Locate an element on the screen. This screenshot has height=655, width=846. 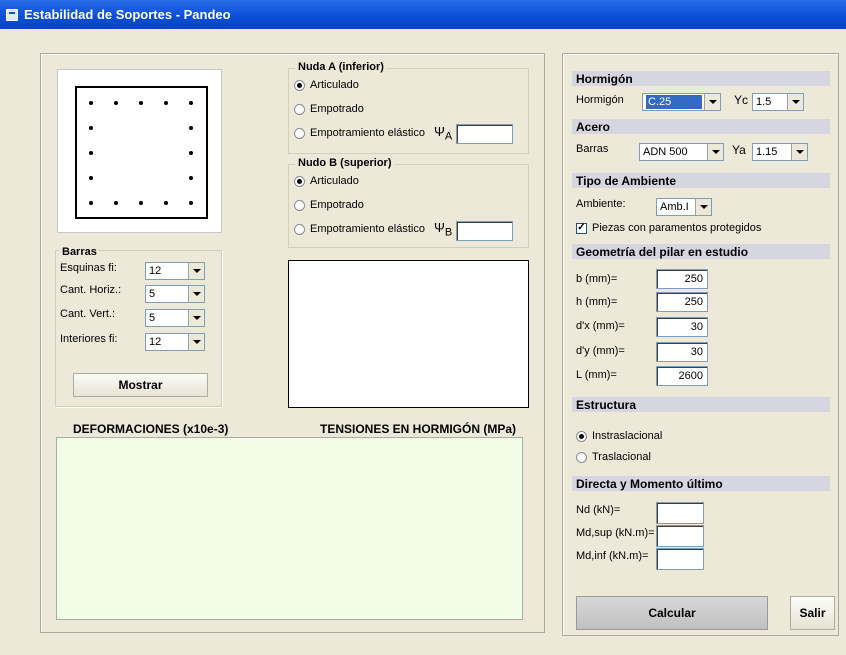
ambiente-header: Tipo de Ambiente is located at coordinates (701, 180).